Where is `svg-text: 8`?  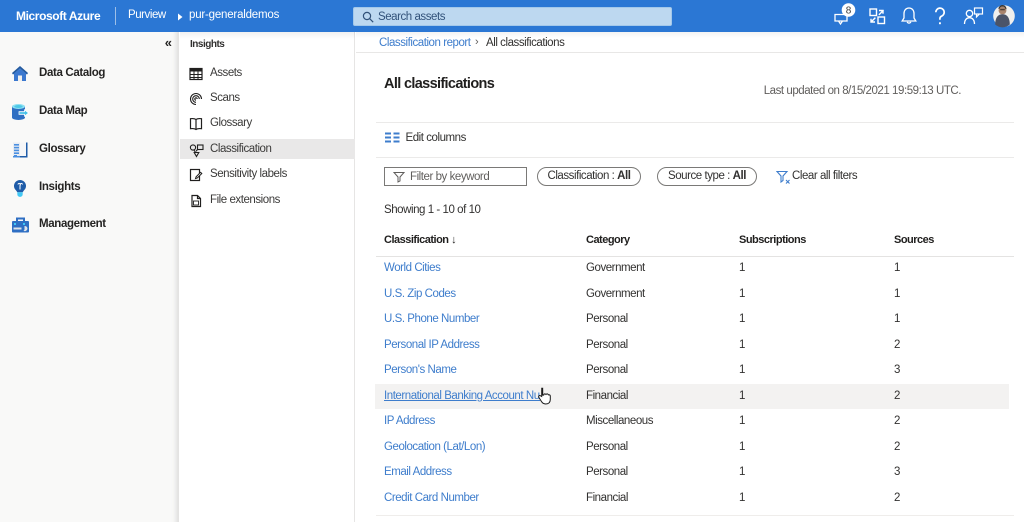 svg-text: 8 is located at coordinates (849, 11).